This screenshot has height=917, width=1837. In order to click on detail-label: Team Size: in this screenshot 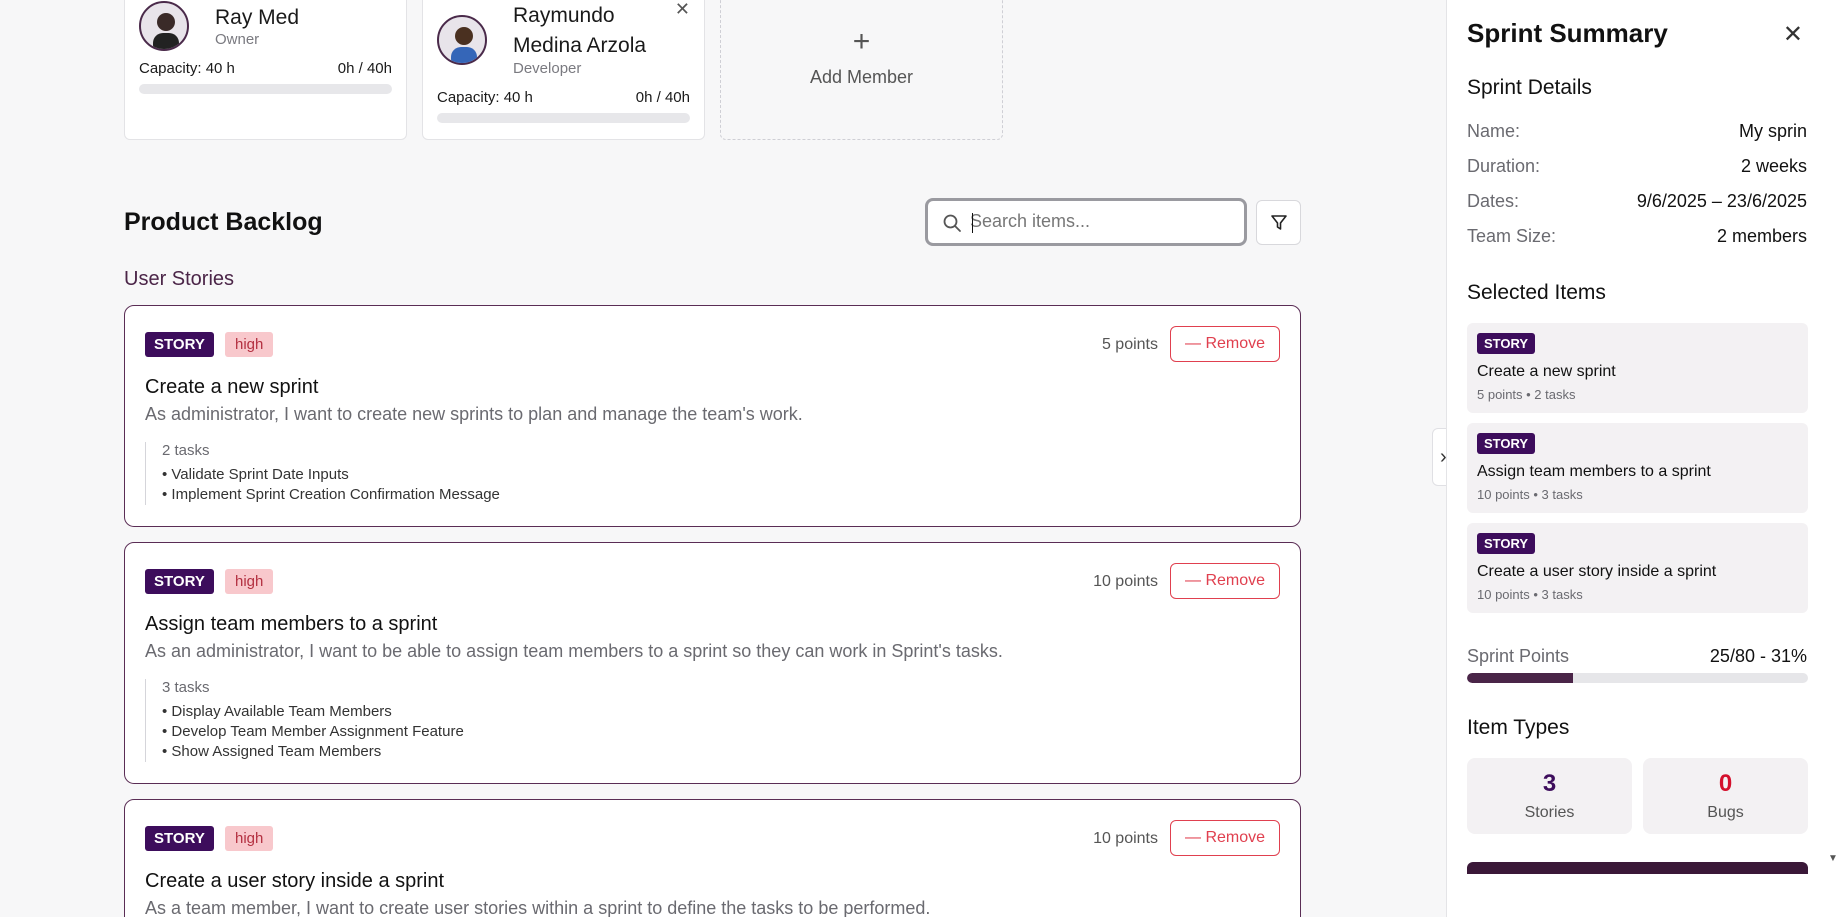, I will do `click(1512, 236)`.